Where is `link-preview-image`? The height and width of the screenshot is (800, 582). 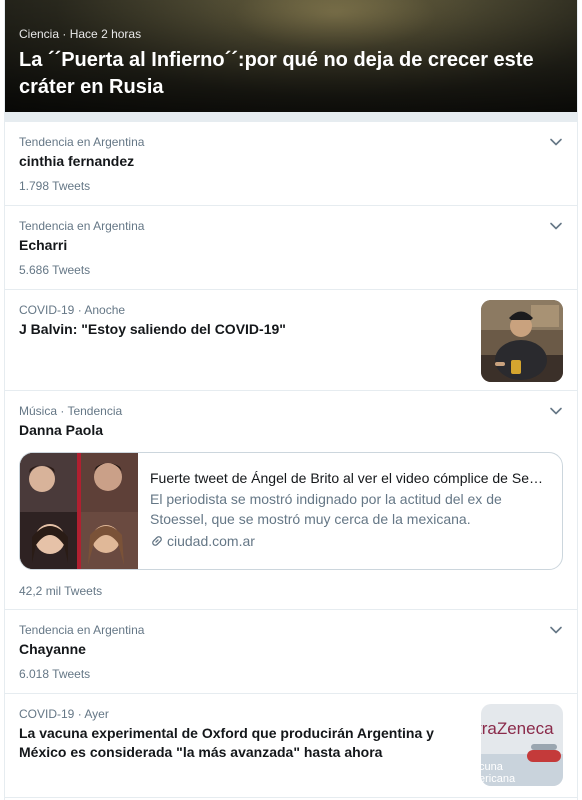
link-preview-image is located at coordinates (79, 511).